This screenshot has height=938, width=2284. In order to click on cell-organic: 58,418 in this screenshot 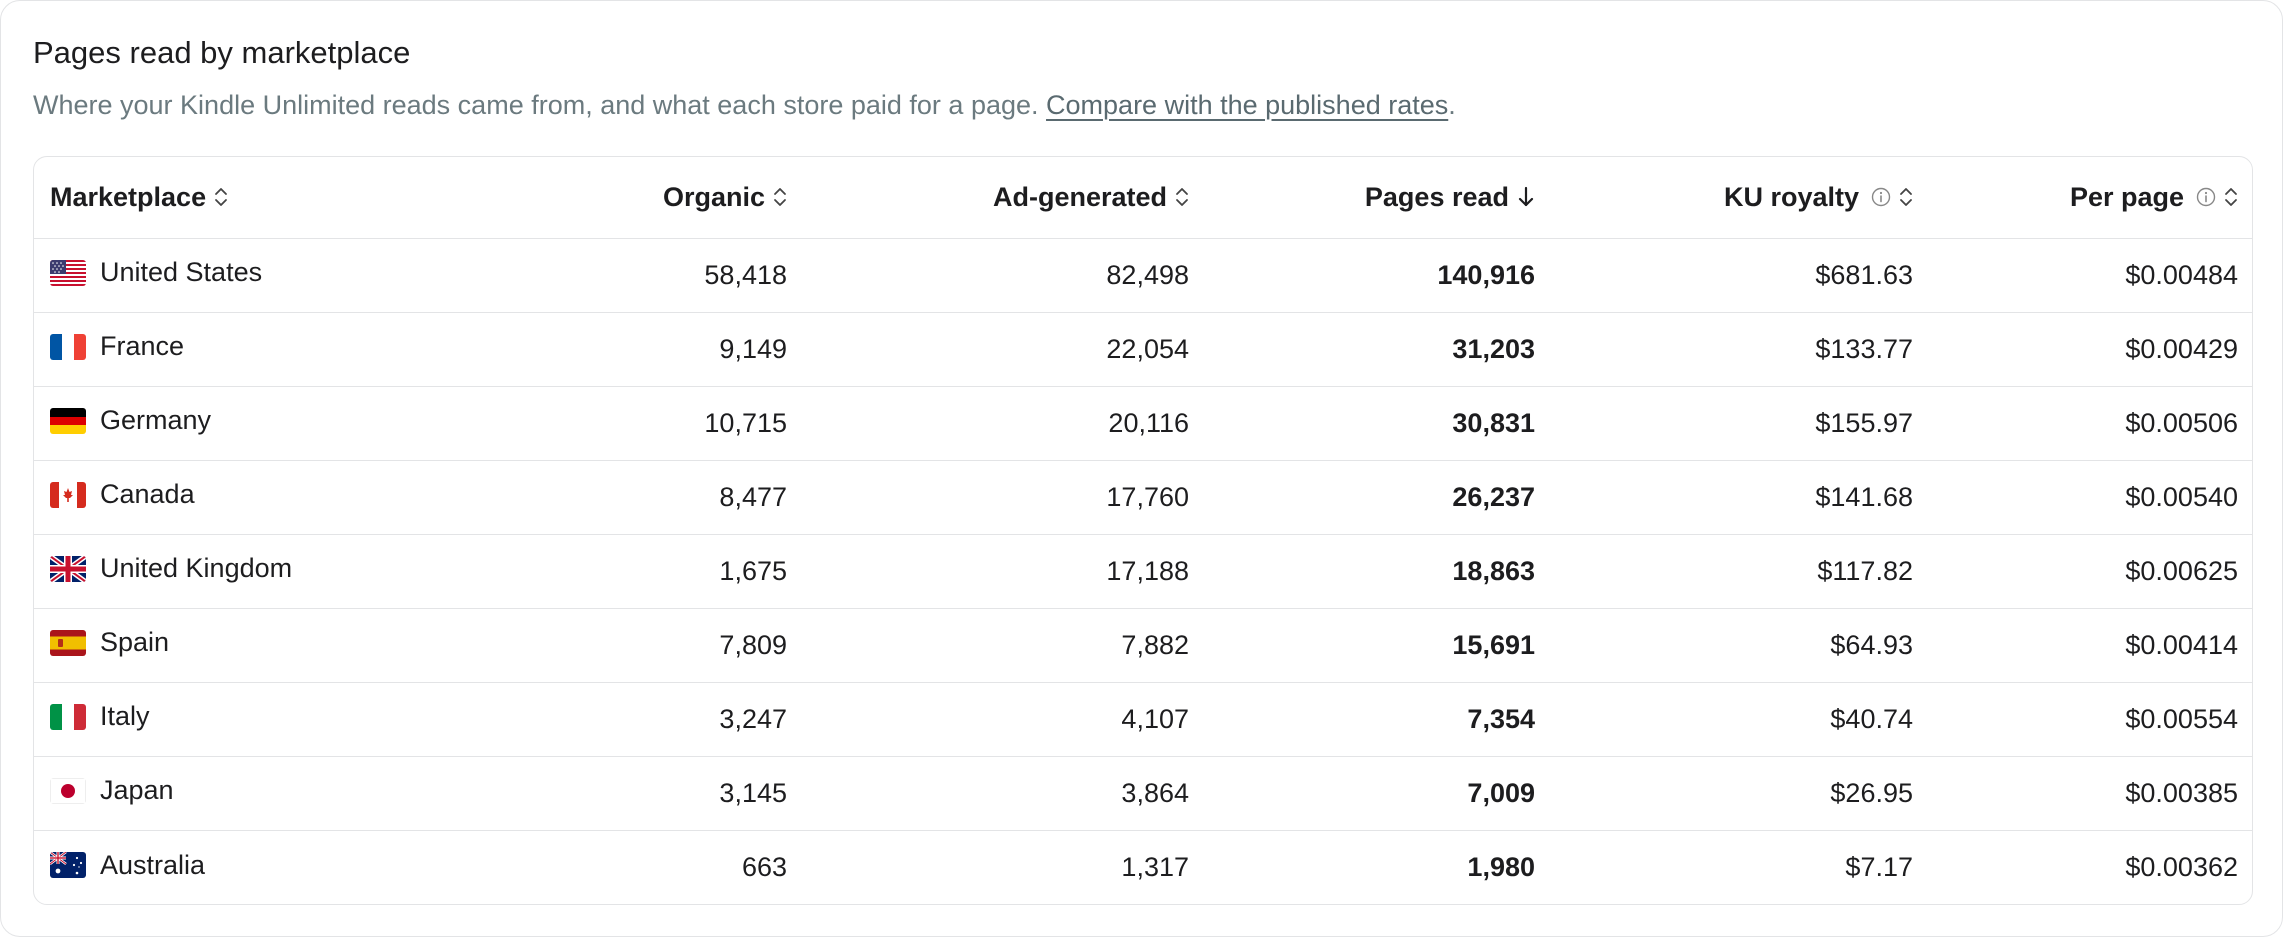, I will do `click(745, 274)`.